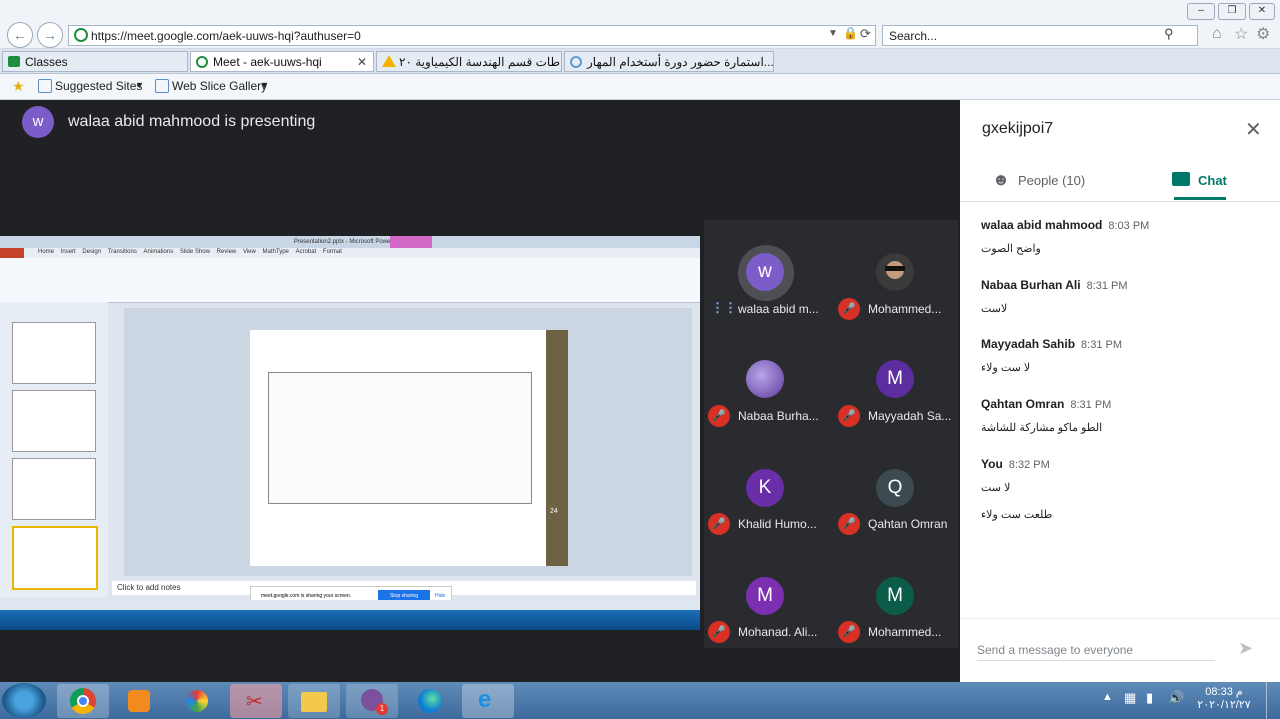  I want to click on edge-taskbar-button, so click(430, 701).